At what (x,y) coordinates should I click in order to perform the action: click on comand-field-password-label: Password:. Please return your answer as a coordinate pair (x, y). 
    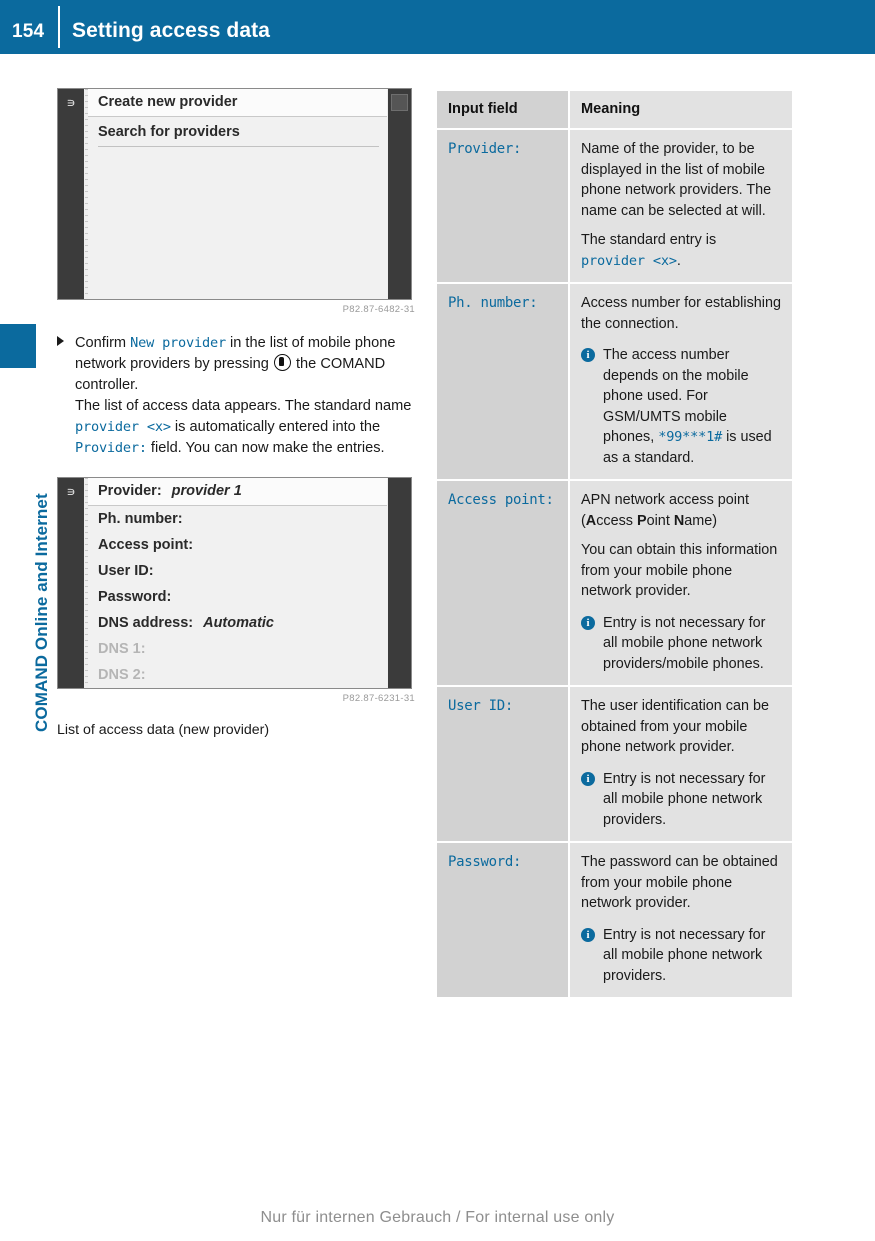
    Looking at the image, I should click on (135, 597).